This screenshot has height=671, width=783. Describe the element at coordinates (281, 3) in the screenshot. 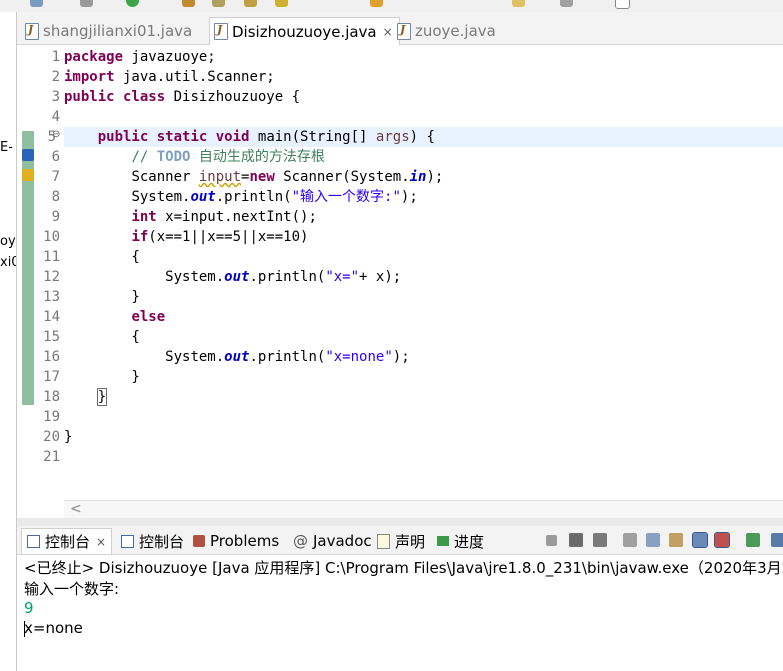

I see `toolbar-next-annotation-icon` at that location.